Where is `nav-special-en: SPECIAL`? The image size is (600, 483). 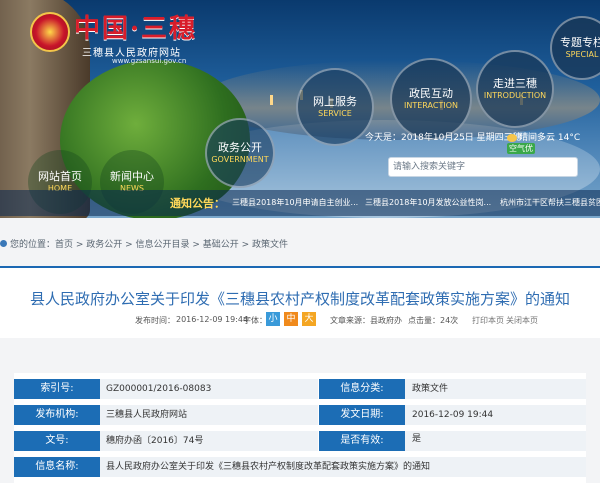 nav-special-en: SPECIAL is located at coordinates (582, 54).